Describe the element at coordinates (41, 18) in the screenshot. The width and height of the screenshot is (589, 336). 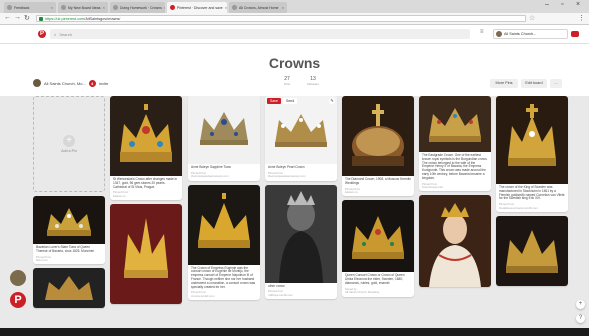
I see `lock-icon` at that location.